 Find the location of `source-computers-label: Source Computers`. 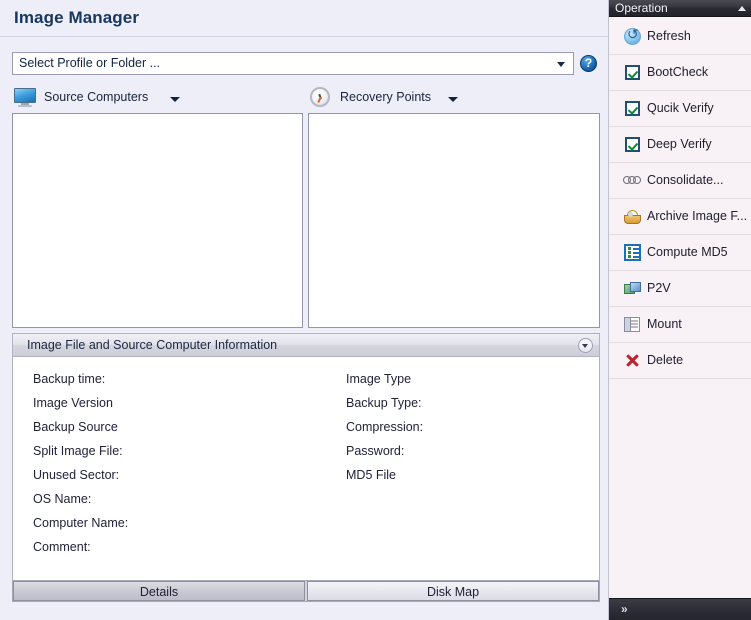

source-computers-label: Source Computers is located at coordinates (96, 97).